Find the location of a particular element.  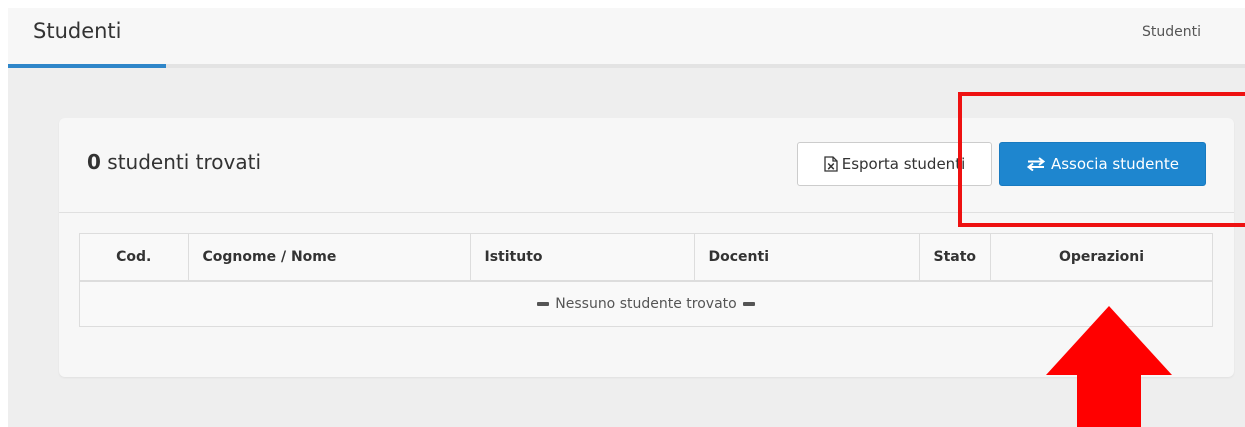

associate-student-button: Associa studente is located at coordinates (1102, 164).